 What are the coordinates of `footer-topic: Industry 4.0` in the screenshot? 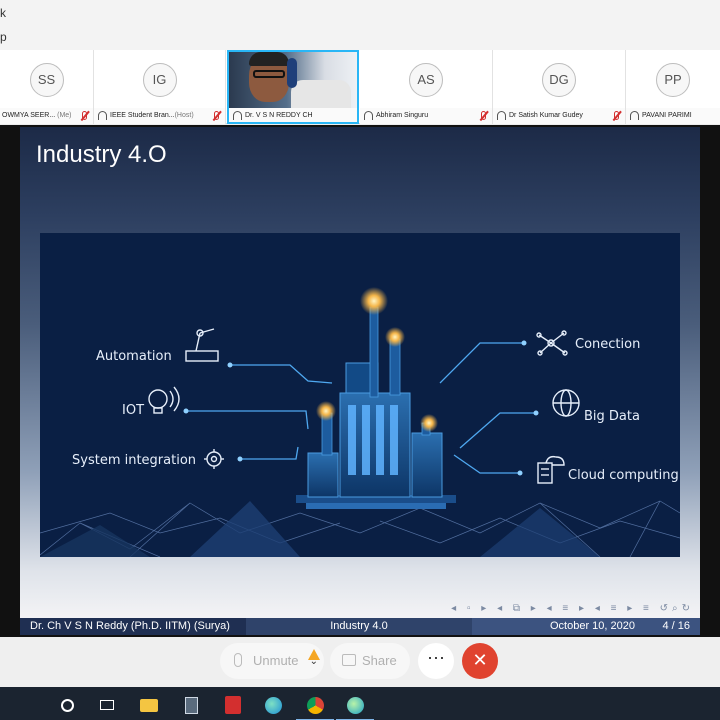 It's located at (359, 626).